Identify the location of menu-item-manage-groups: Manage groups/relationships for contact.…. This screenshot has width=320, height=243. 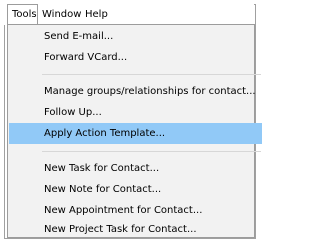
(135, 91).